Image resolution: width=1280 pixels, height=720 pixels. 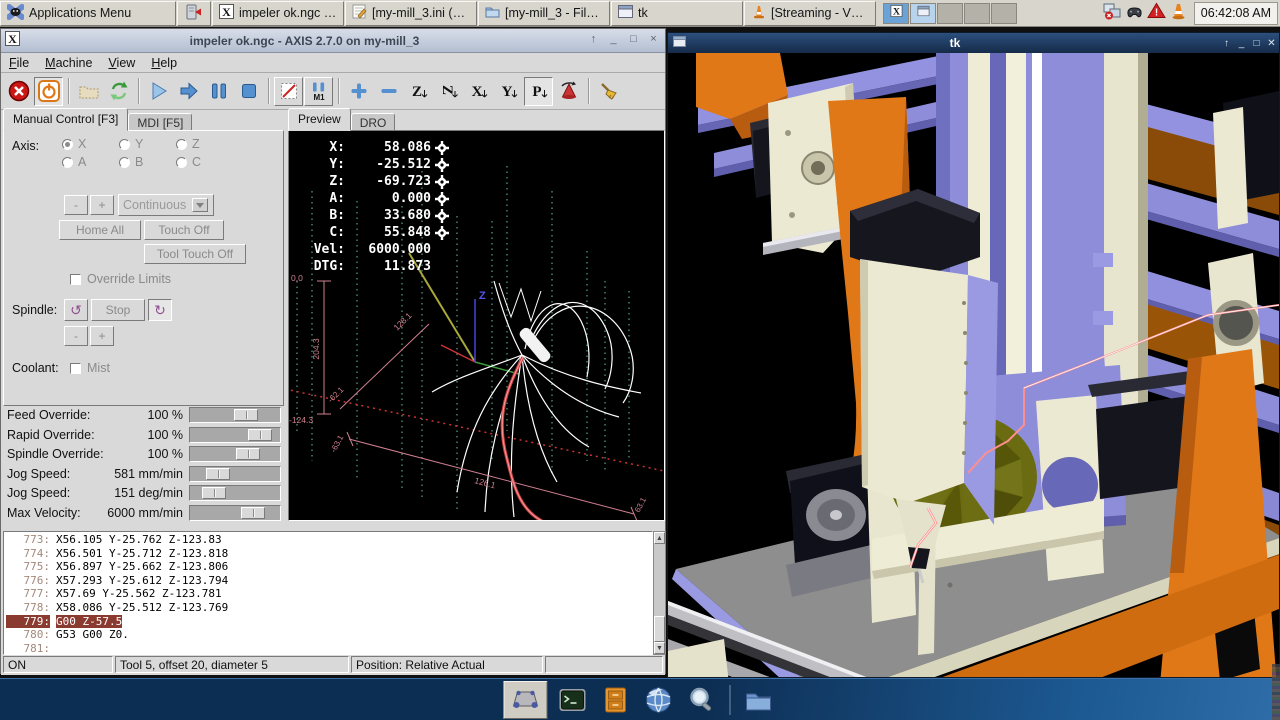 I want to click on tab-mdi-f5: MDI [F5], so click(x=160, y=122).